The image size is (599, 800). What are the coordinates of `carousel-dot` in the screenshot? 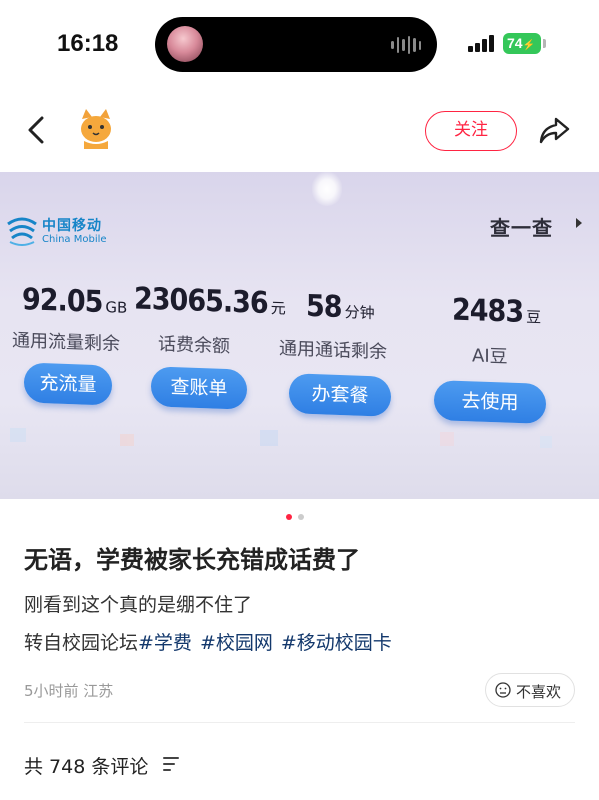 It's located at (301, 517).